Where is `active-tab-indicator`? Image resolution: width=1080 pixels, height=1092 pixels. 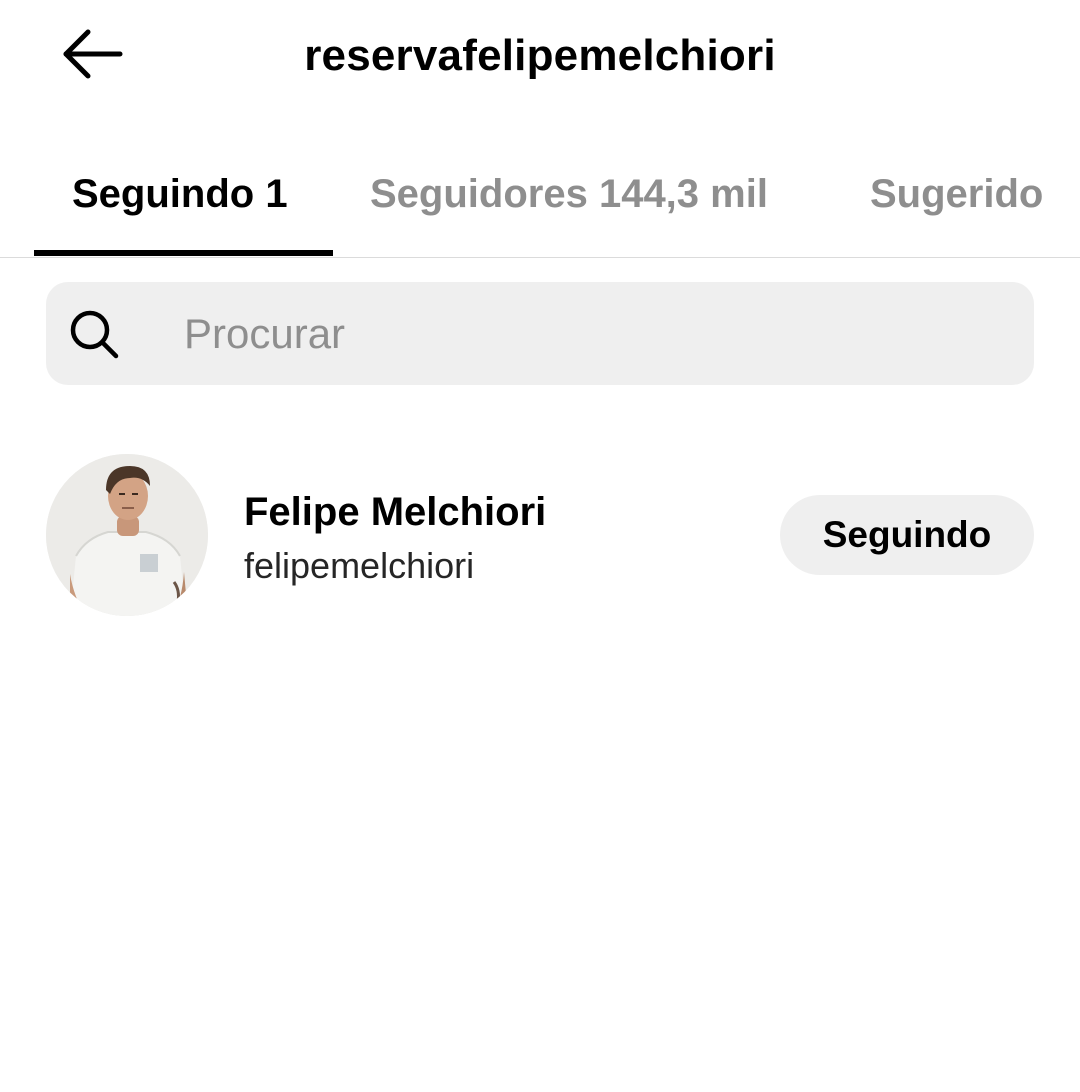
active-tab-indicator is located at coordinates (183, 253).